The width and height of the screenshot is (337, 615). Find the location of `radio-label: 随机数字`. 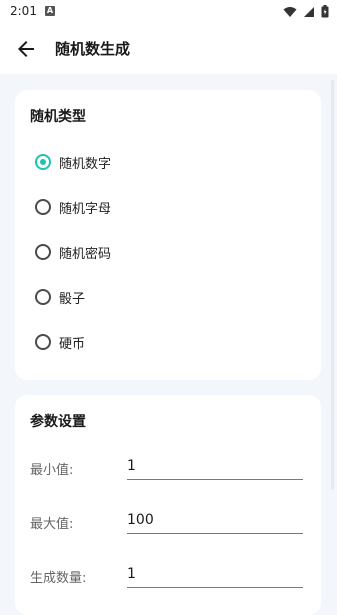

radio-label: 随机数字 is located at coordinates (85, 164).